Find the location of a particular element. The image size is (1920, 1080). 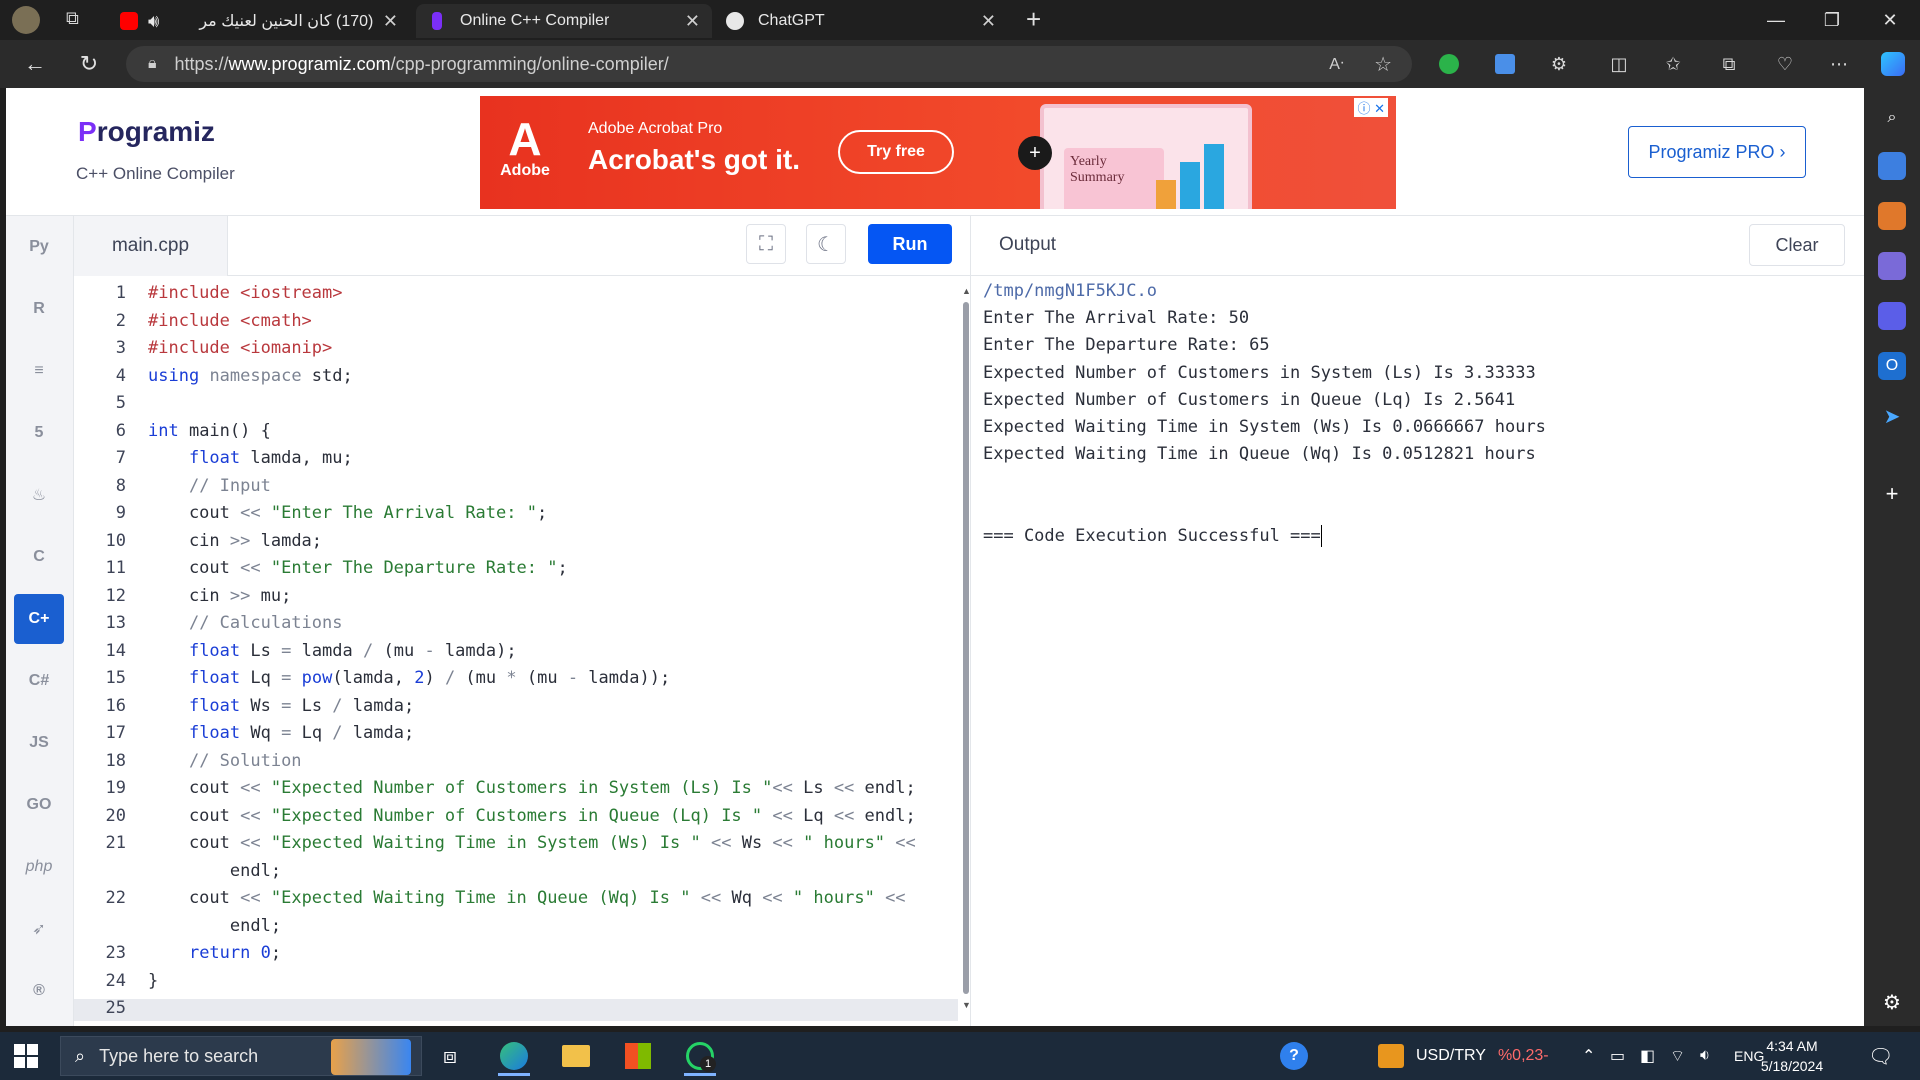

code-line: 18 // Solution is located at coordinates (514, 761).